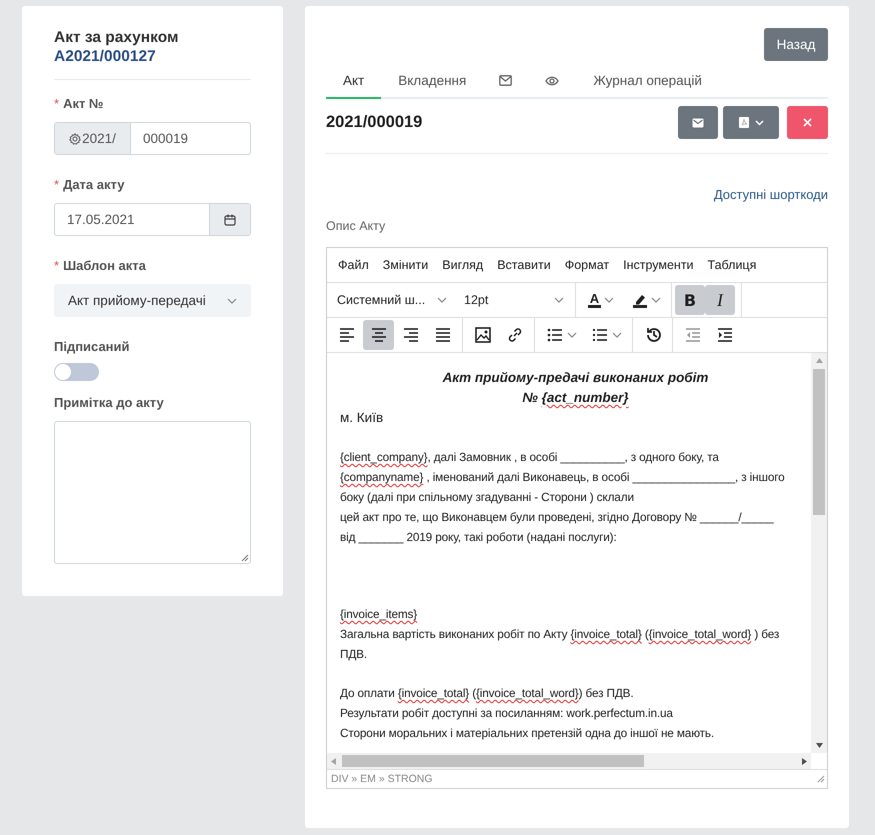 The height and width of the screenshot is (835, 875). Describe the element at coordinates (555, 335) in the screenshot. I see `bullet-list-icon` at that location.